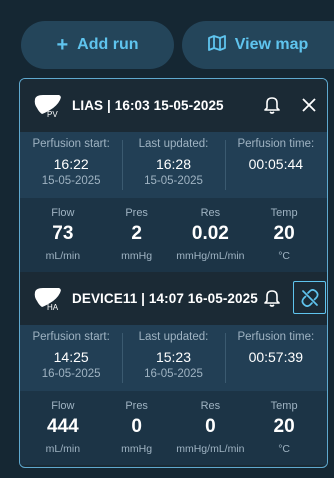  I want to click on close-icon, so click(309, 105).